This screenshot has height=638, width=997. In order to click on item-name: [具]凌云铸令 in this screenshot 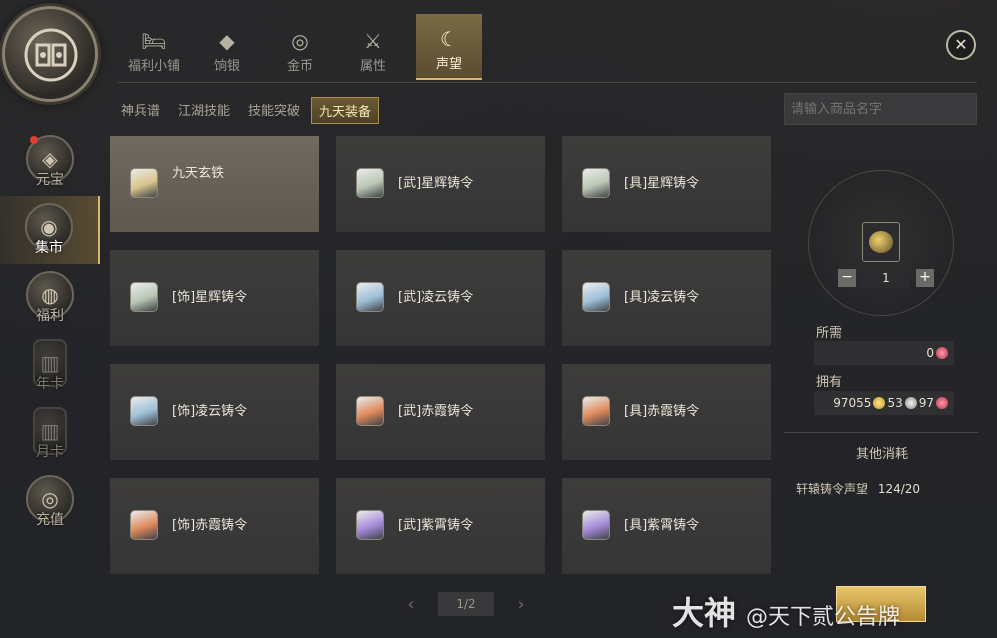, I will do `click(662, 297)`.